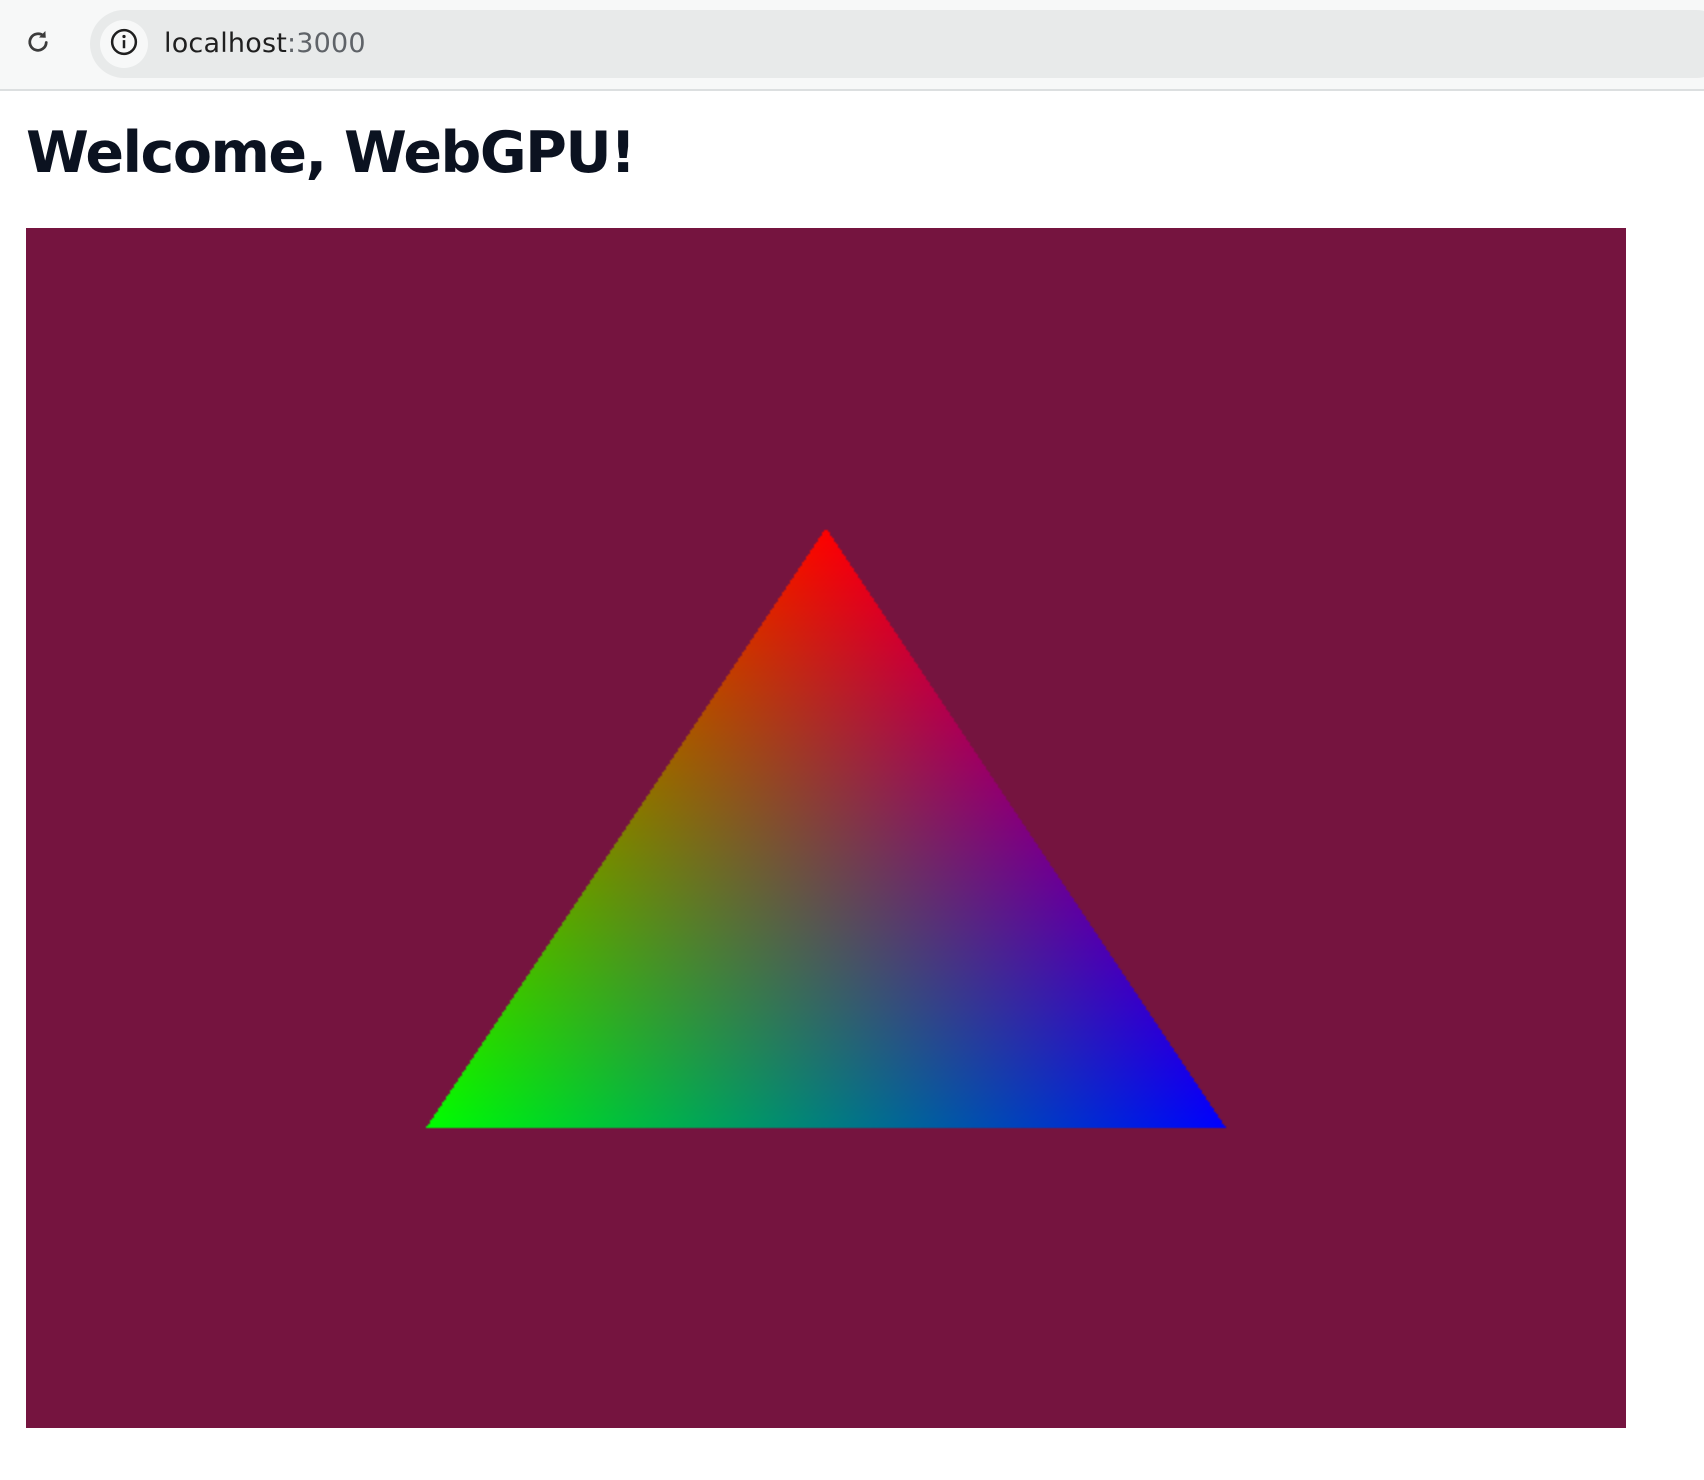 The height and width of the screenshot is (1480, 1704). Describe the element at coordinates (897, 44) in the screenshot. I see `address-bar: localhost:3000` at that location.